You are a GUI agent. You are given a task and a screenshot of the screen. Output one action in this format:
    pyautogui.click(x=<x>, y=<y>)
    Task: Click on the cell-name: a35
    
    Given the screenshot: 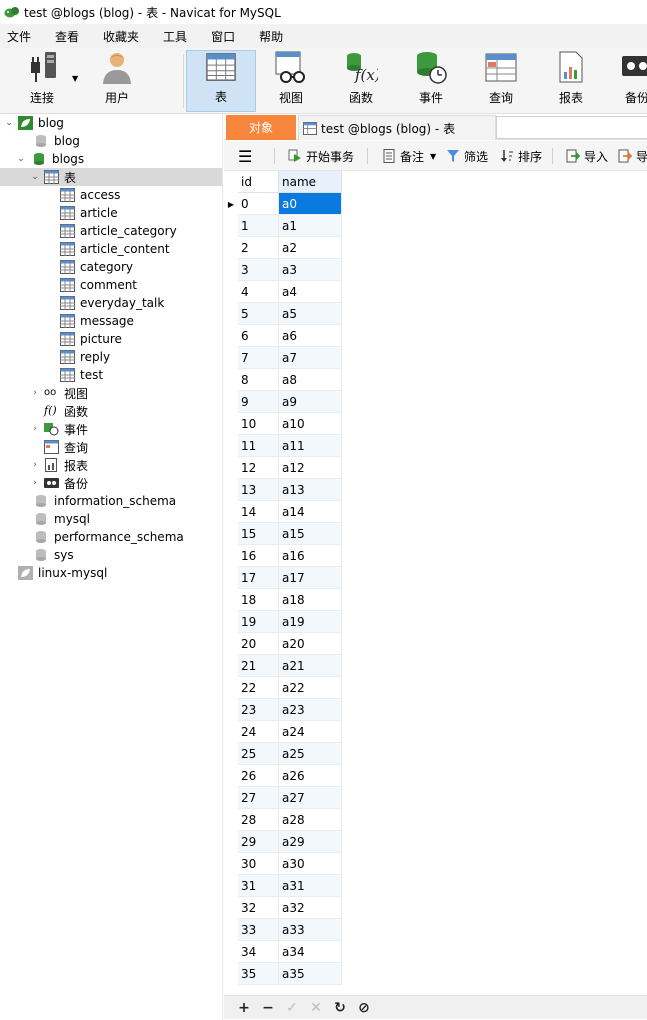 What is the action you would take?
    pyautogui.click(x=310, y=974)
    